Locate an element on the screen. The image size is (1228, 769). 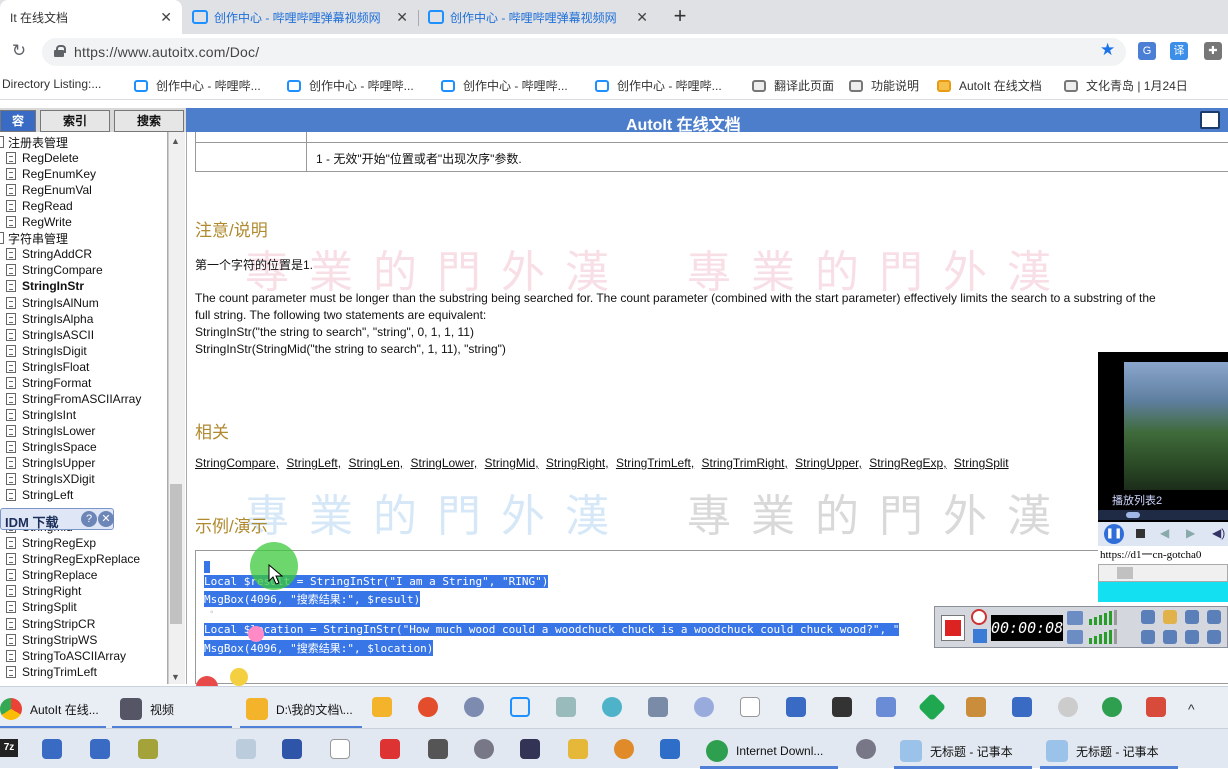
task-notepad-1: 无标题 - 记事本 is located at coordinates (956, 751).